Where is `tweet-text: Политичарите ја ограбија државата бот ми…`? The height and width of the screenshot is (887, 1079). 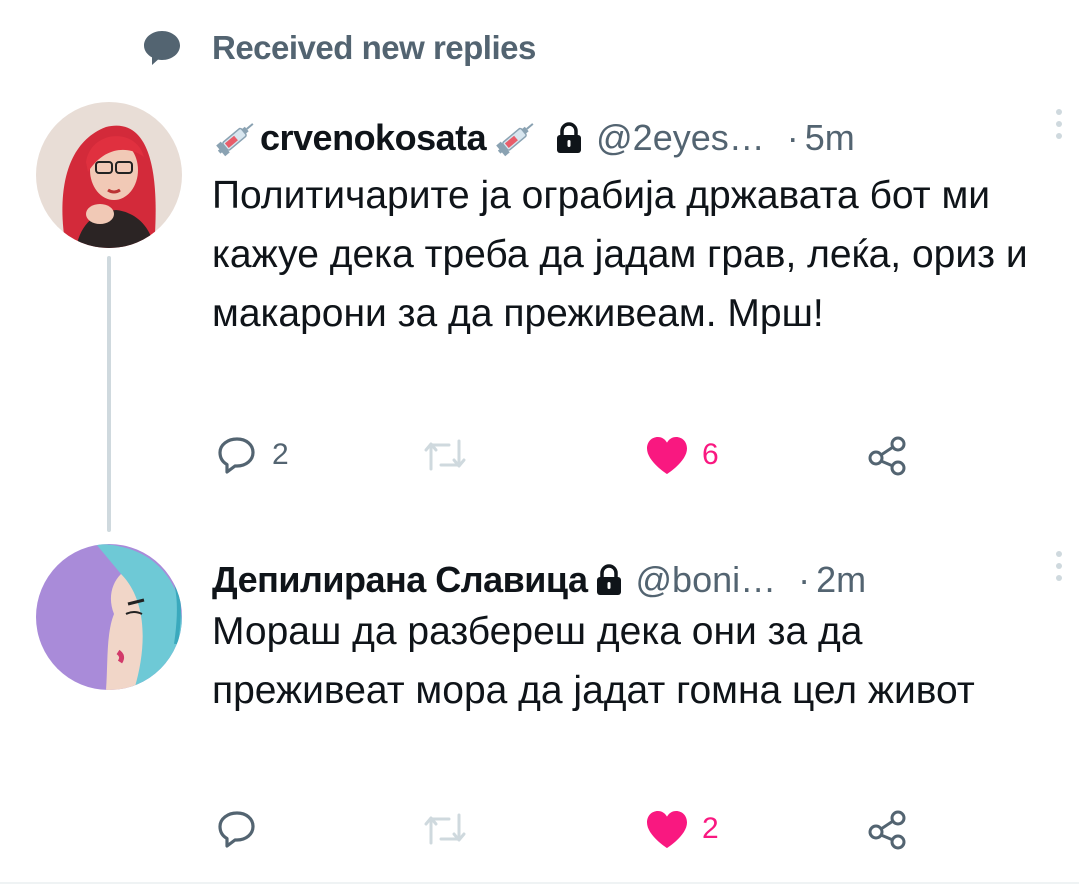 tweet-text: Политичарите ја ограбија државата бот ми… is located at coordinates (620, 254).